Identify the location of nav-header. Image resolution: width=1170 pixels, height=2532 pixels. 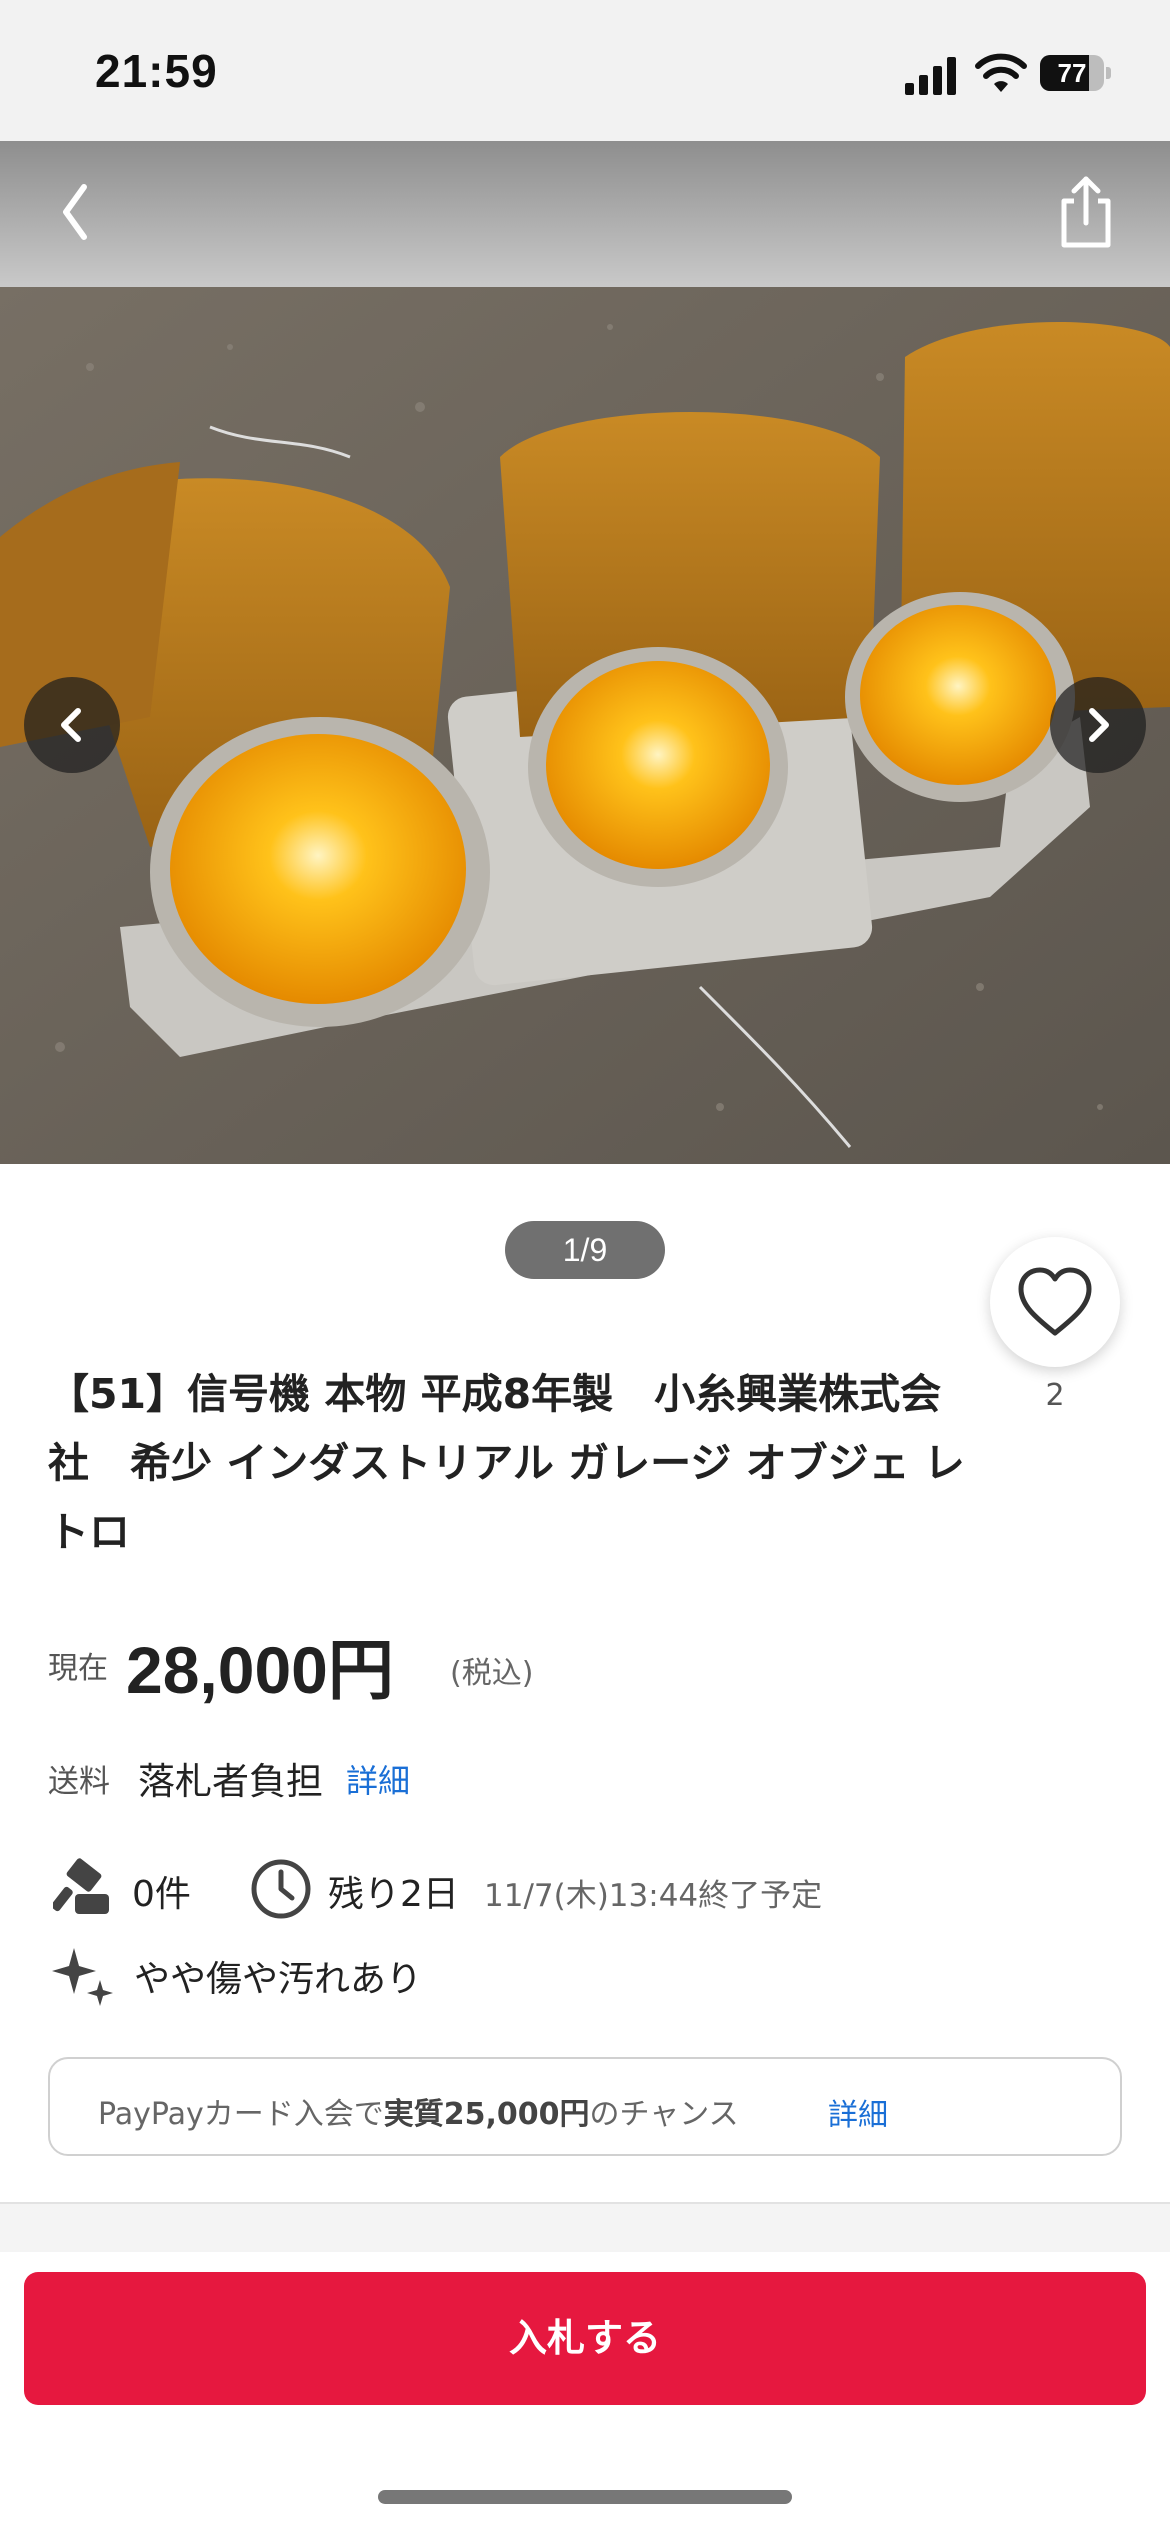
(585, 214).